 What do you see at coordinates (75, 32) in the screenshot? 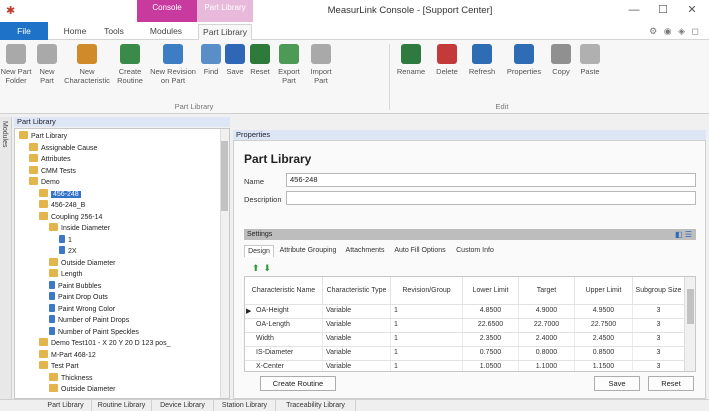
I see `tab-home: Home` at bounding box center [75, 32].